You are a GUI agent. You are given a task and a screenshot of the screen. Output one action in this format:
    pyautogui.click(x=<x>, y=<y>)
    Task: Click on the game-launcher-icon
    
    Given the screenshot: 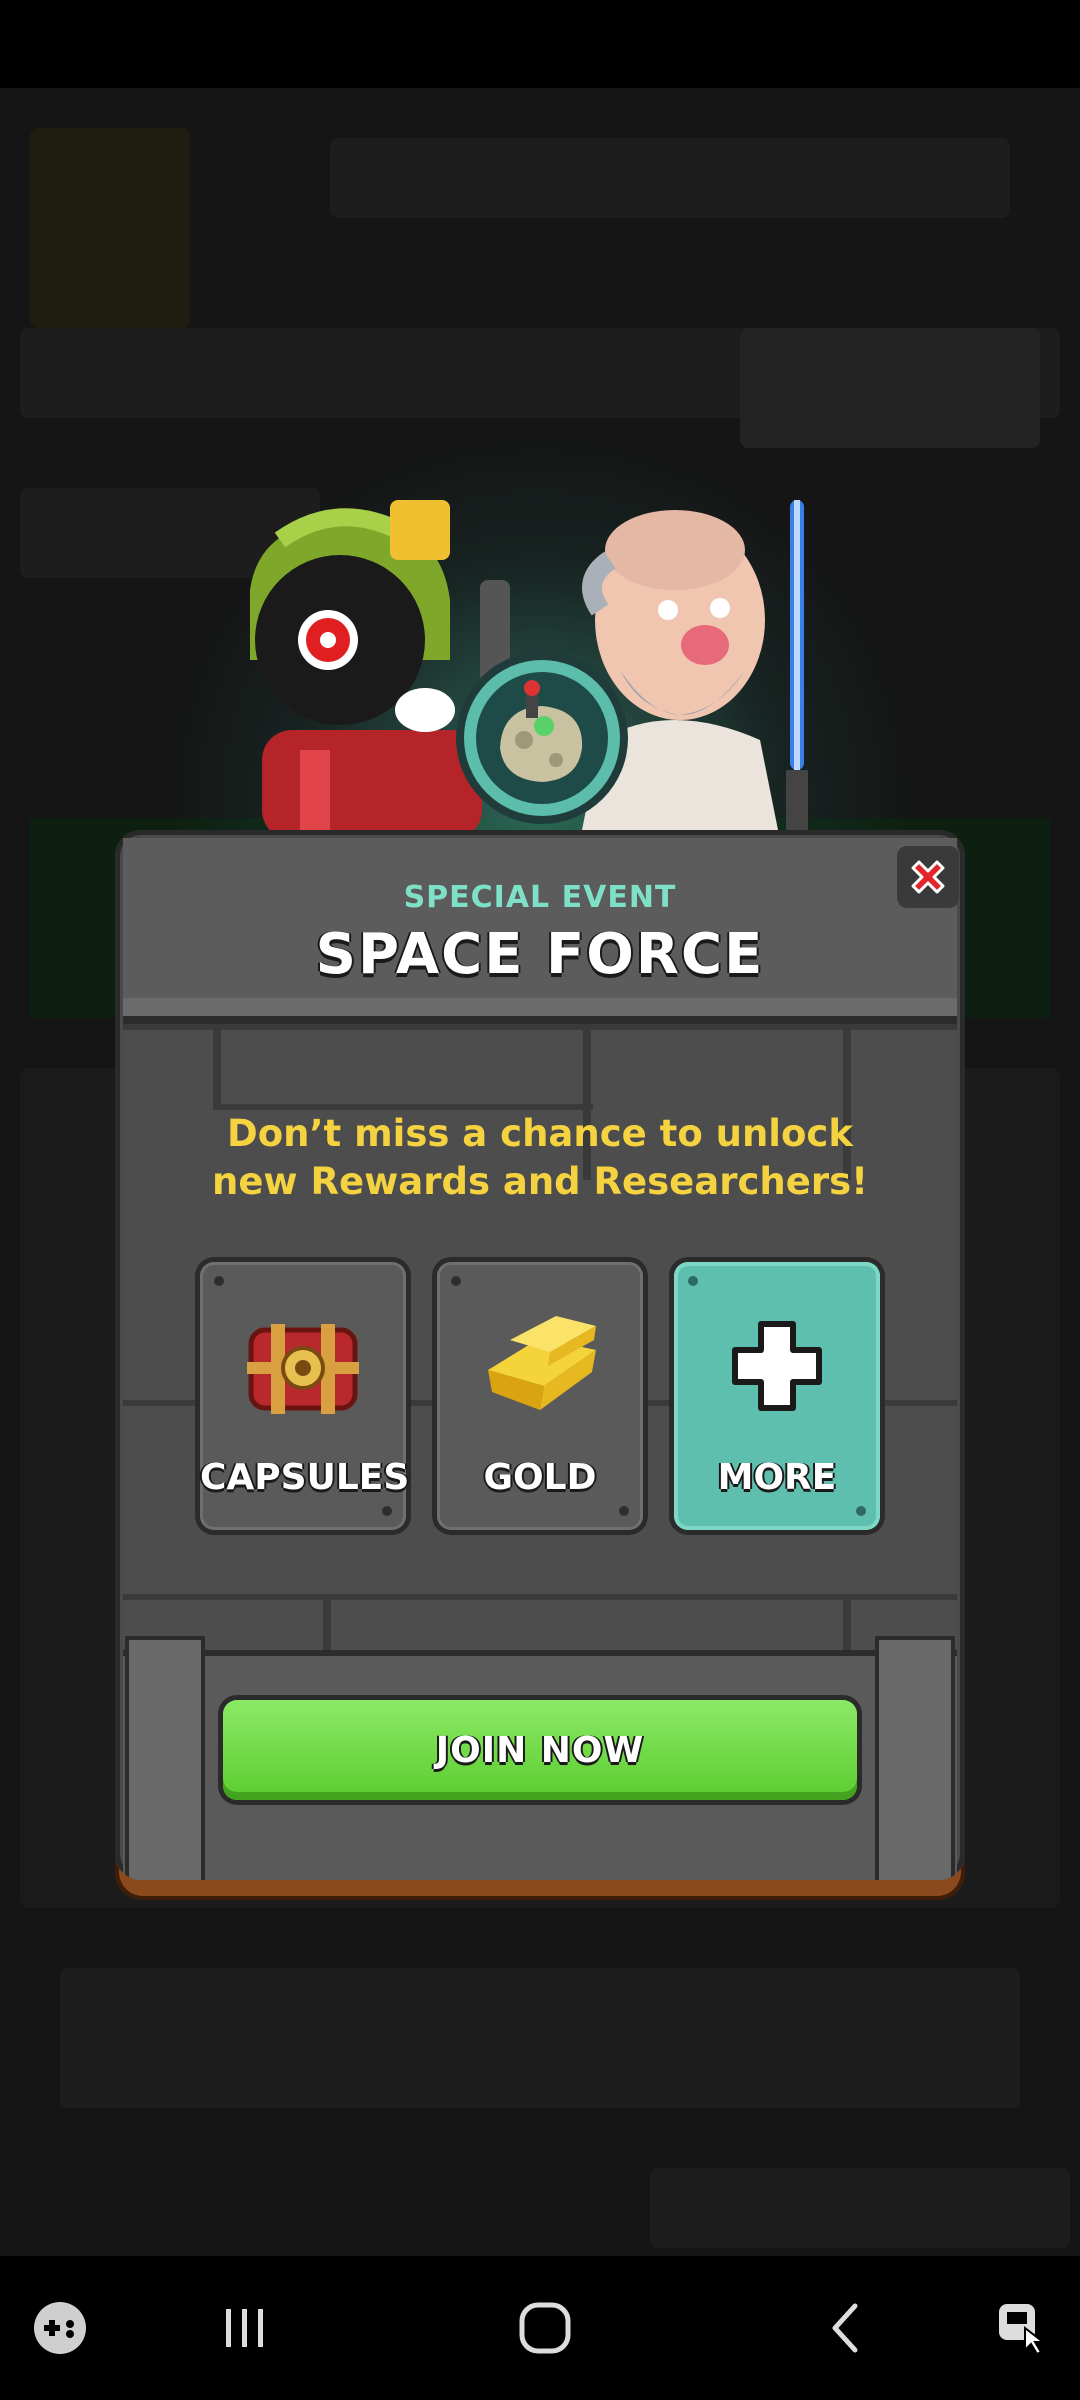 What is the action you would take?
    pyautogui.click(x=60, y=2328)
    